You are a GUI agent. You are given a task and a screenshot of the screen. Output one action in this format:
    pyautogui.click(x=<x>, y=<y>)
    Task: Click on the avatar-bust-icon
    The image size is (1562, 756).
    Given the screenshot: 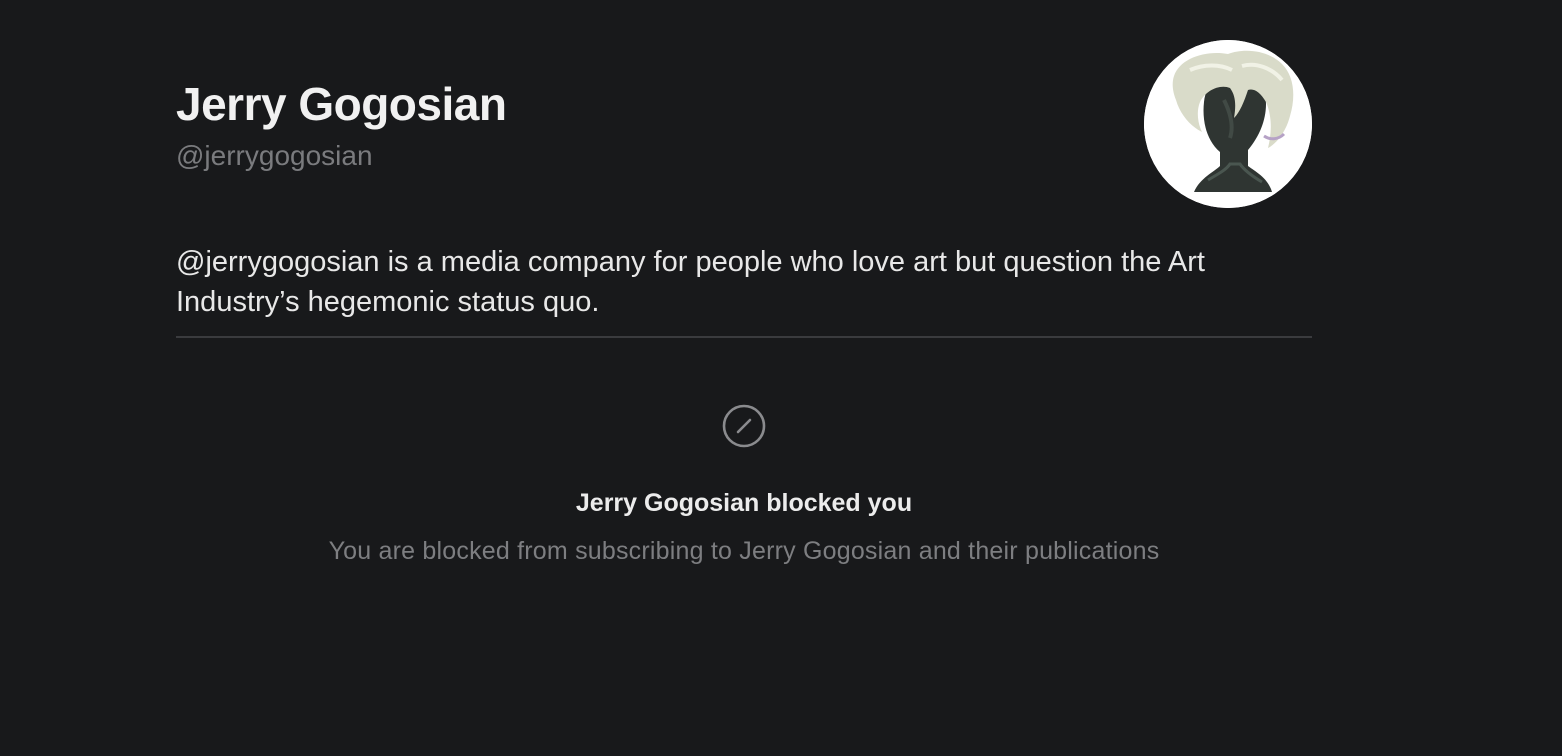 What is the action you would take?
    pyautogui.click(x=1228, y=124)
    